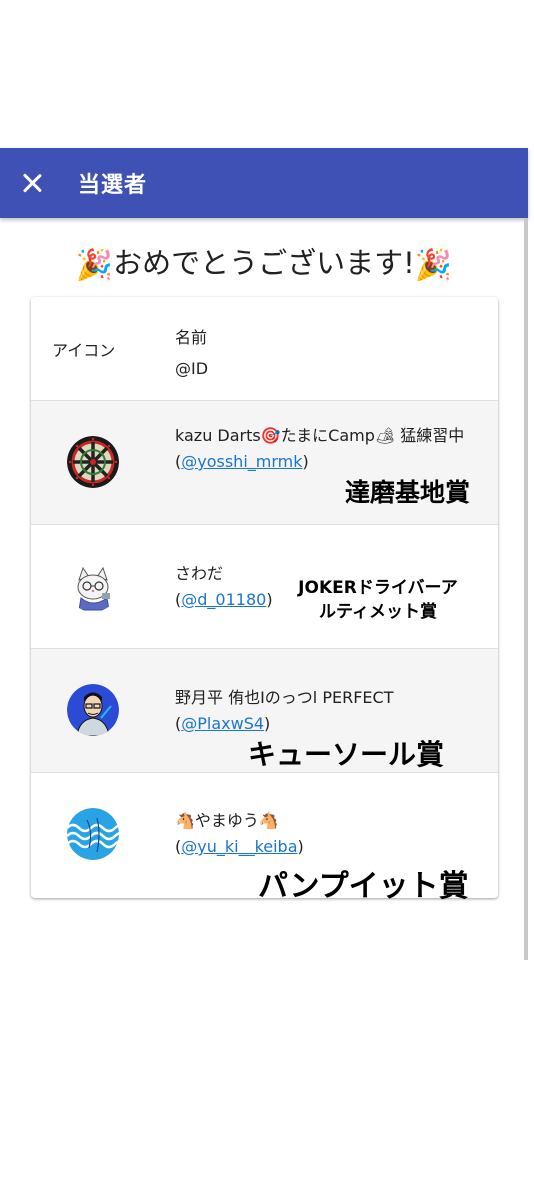 The image size is (534, 1200). I want to click on winner-id: (@yosshi_mrmk), so click(242, 461).